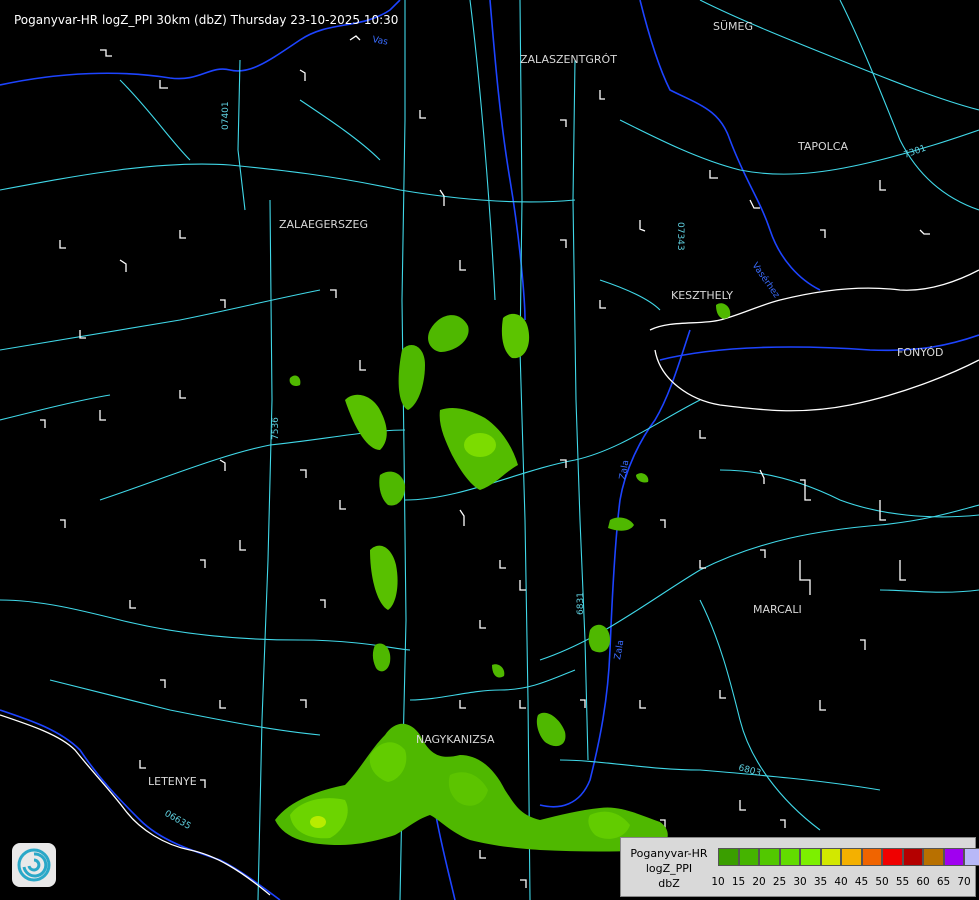  Describe the element at coordinates (964, 882) in the screenshot. I see `legend-tick-label: 70` at that location.